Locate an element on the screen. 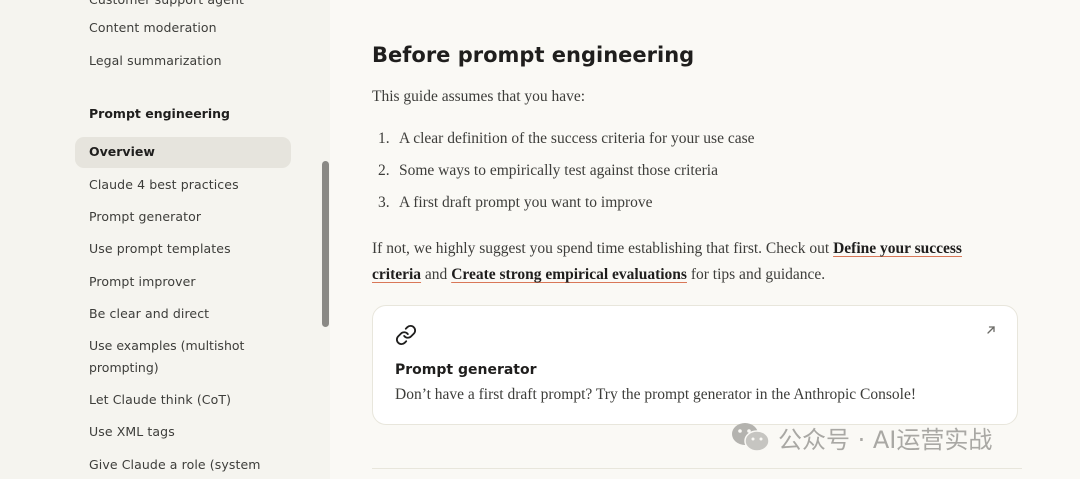  sidebar-item-legal-summarization: Legal summarization is located at coordinates (155, 61).